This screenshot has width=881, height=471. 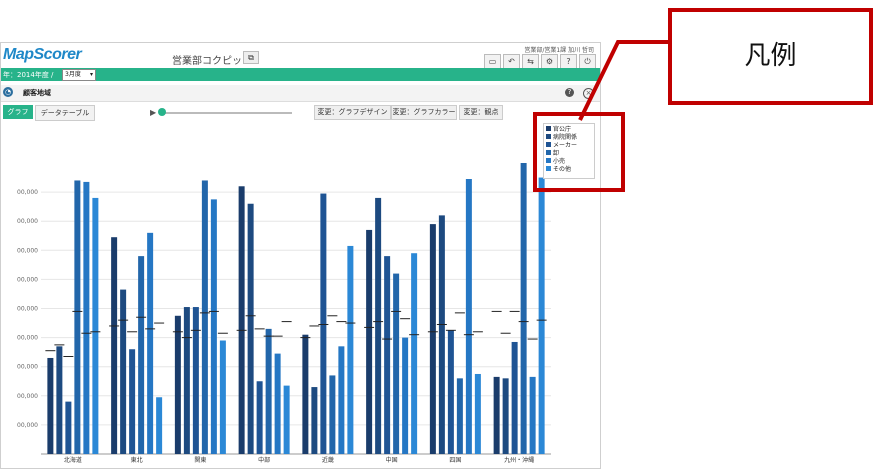 I want to click on callout-box: 凡例, so click(x=770, y=56).